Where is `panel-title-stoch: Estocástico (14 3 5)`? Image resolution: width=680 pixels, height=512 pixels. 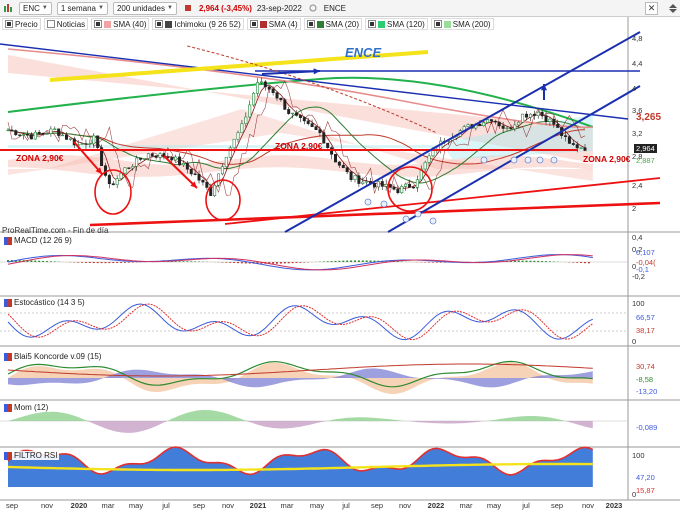
panel-title-stoch: Estocástico (14 3 5) is located at coordinates (44, 302).